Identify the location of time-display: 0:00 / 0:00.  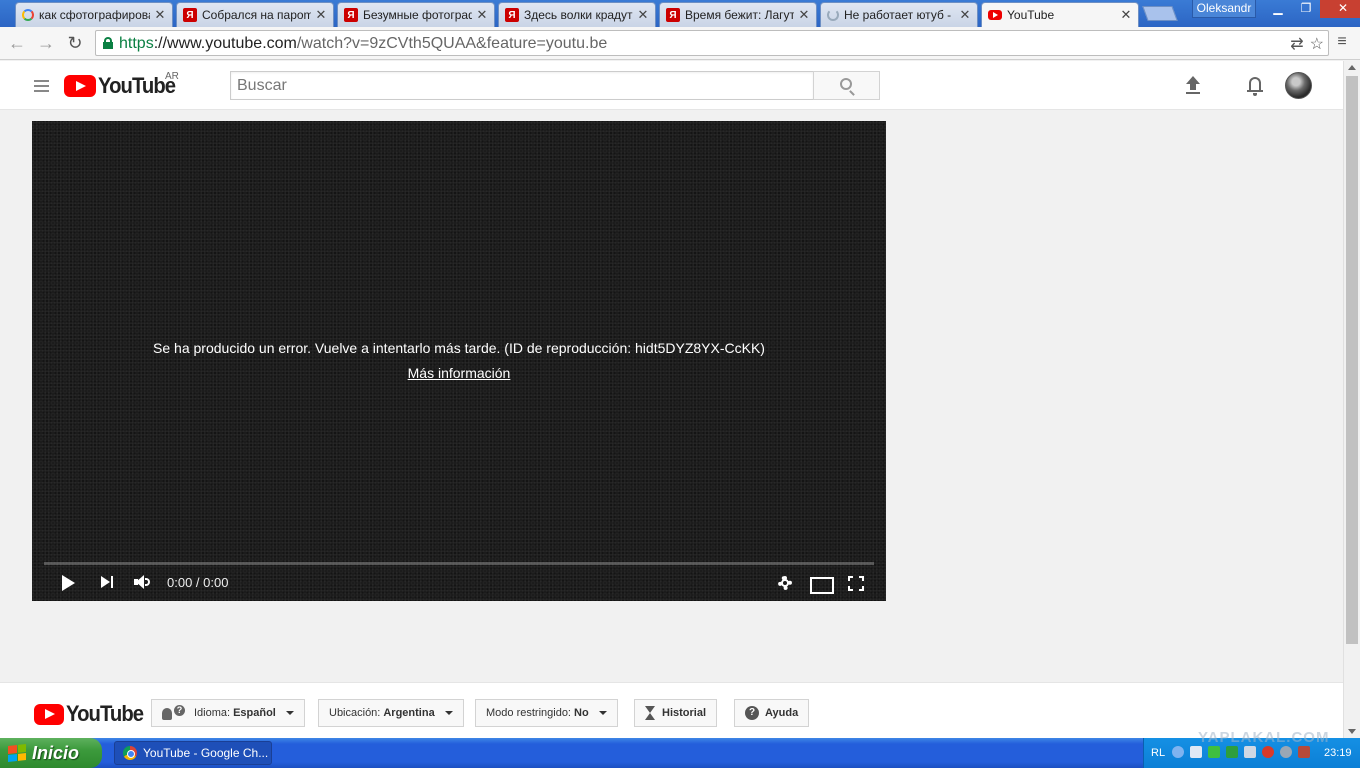
(198, 582).